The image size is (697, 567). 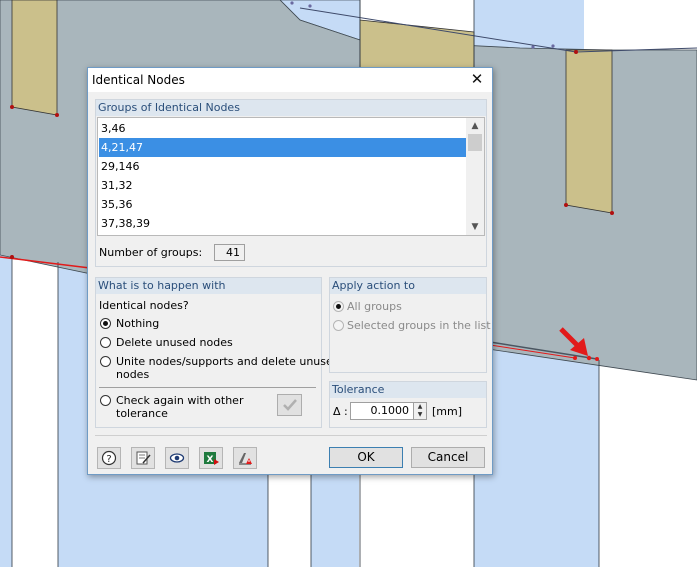 What do you see at coordinates (408, 286) in the screenshot?
I see `apply-section-header: Apply action to` at bounding box center [408, 286].